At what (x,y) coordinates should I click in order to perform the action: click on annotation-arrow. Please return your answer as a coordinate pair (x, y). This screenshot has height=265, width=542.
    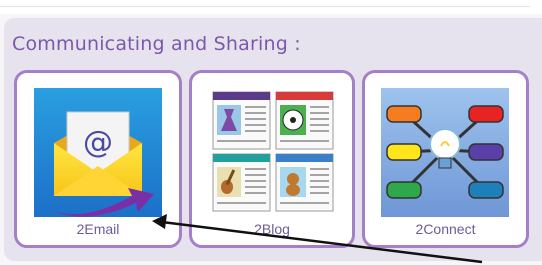
    Looking at the image, I should click on (317, 239).